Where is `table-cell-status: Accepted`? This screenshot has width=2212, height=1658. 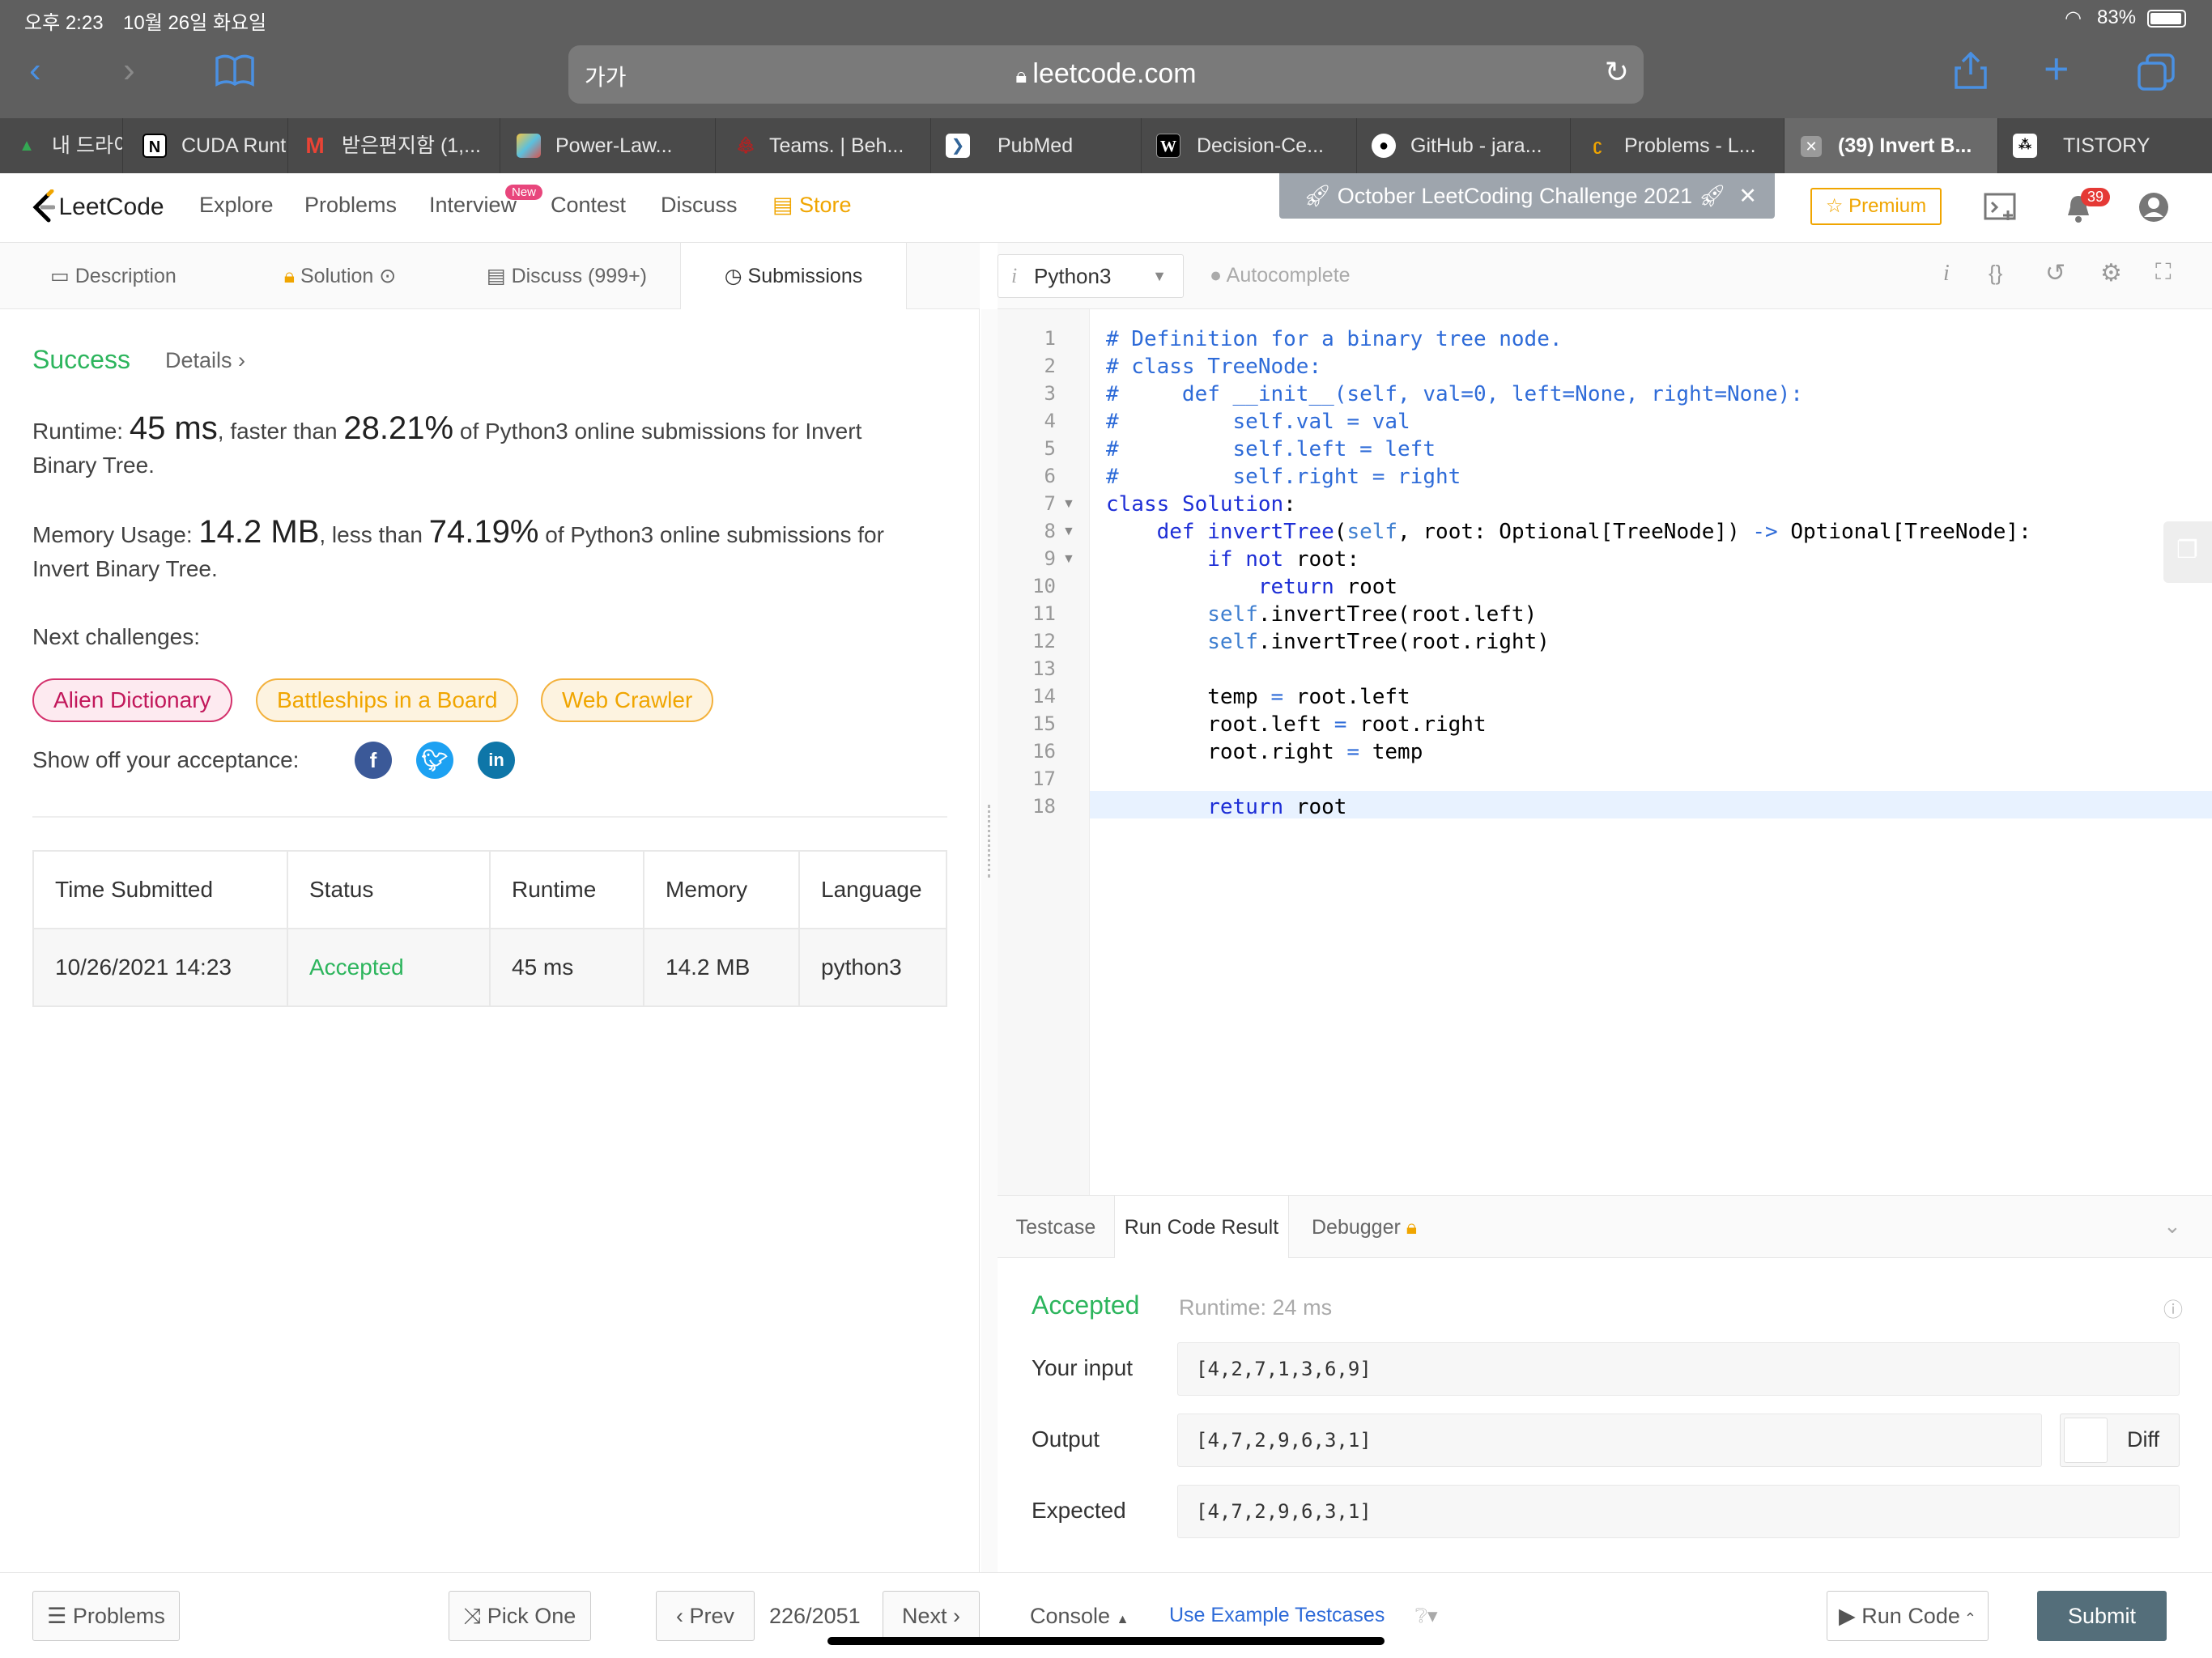 table-cell-status: Accepted is located at coordinates (389, 967).